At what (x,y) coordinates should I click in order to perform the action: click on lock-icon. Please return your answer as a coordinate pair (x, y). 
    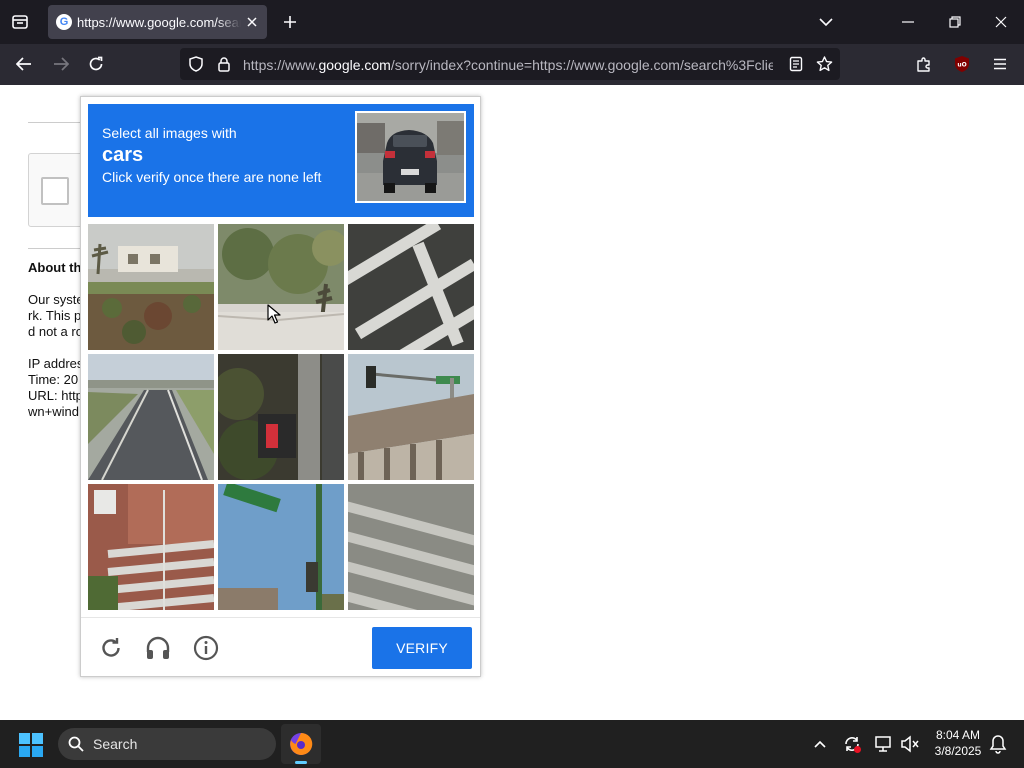
    Looking at the image, I should click on (224, 64).